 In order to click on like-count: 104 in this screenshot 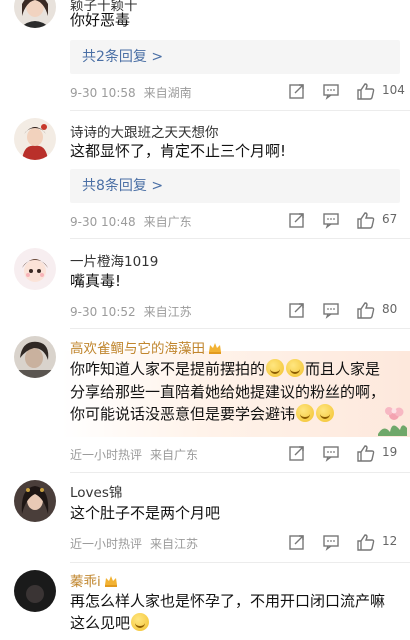, I will do `click(393, 90)`.